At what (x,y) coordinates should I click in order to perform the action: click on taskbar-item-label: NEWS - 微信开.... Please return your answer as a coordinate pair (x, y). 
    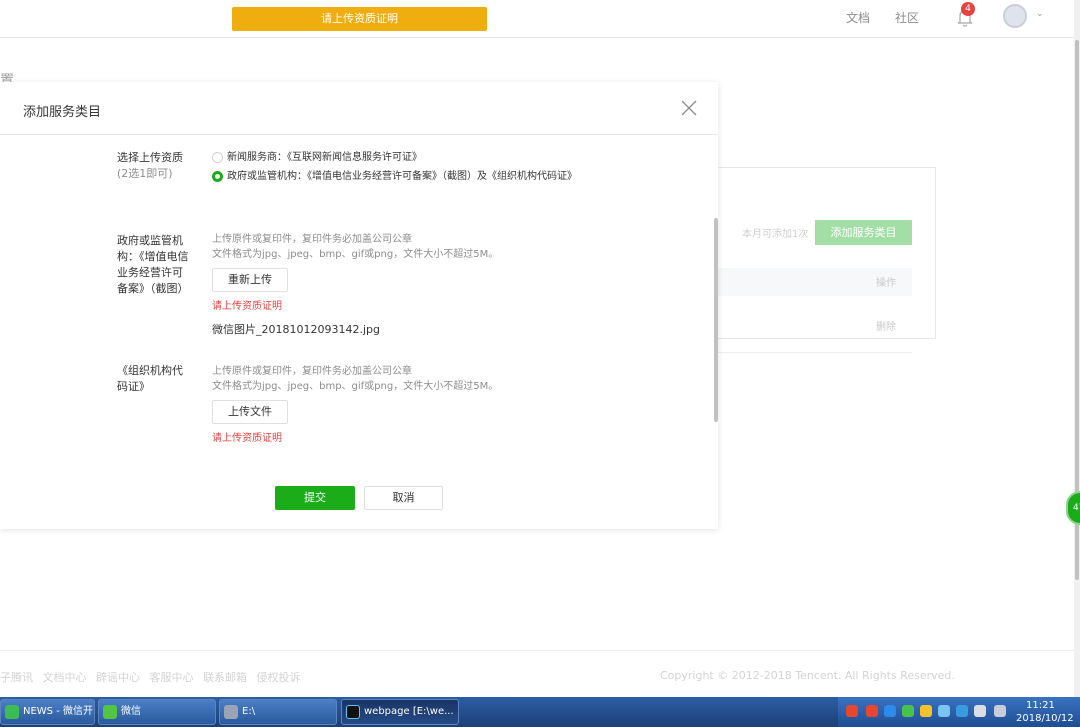
    Looking at the image, I should click on (59, 711).